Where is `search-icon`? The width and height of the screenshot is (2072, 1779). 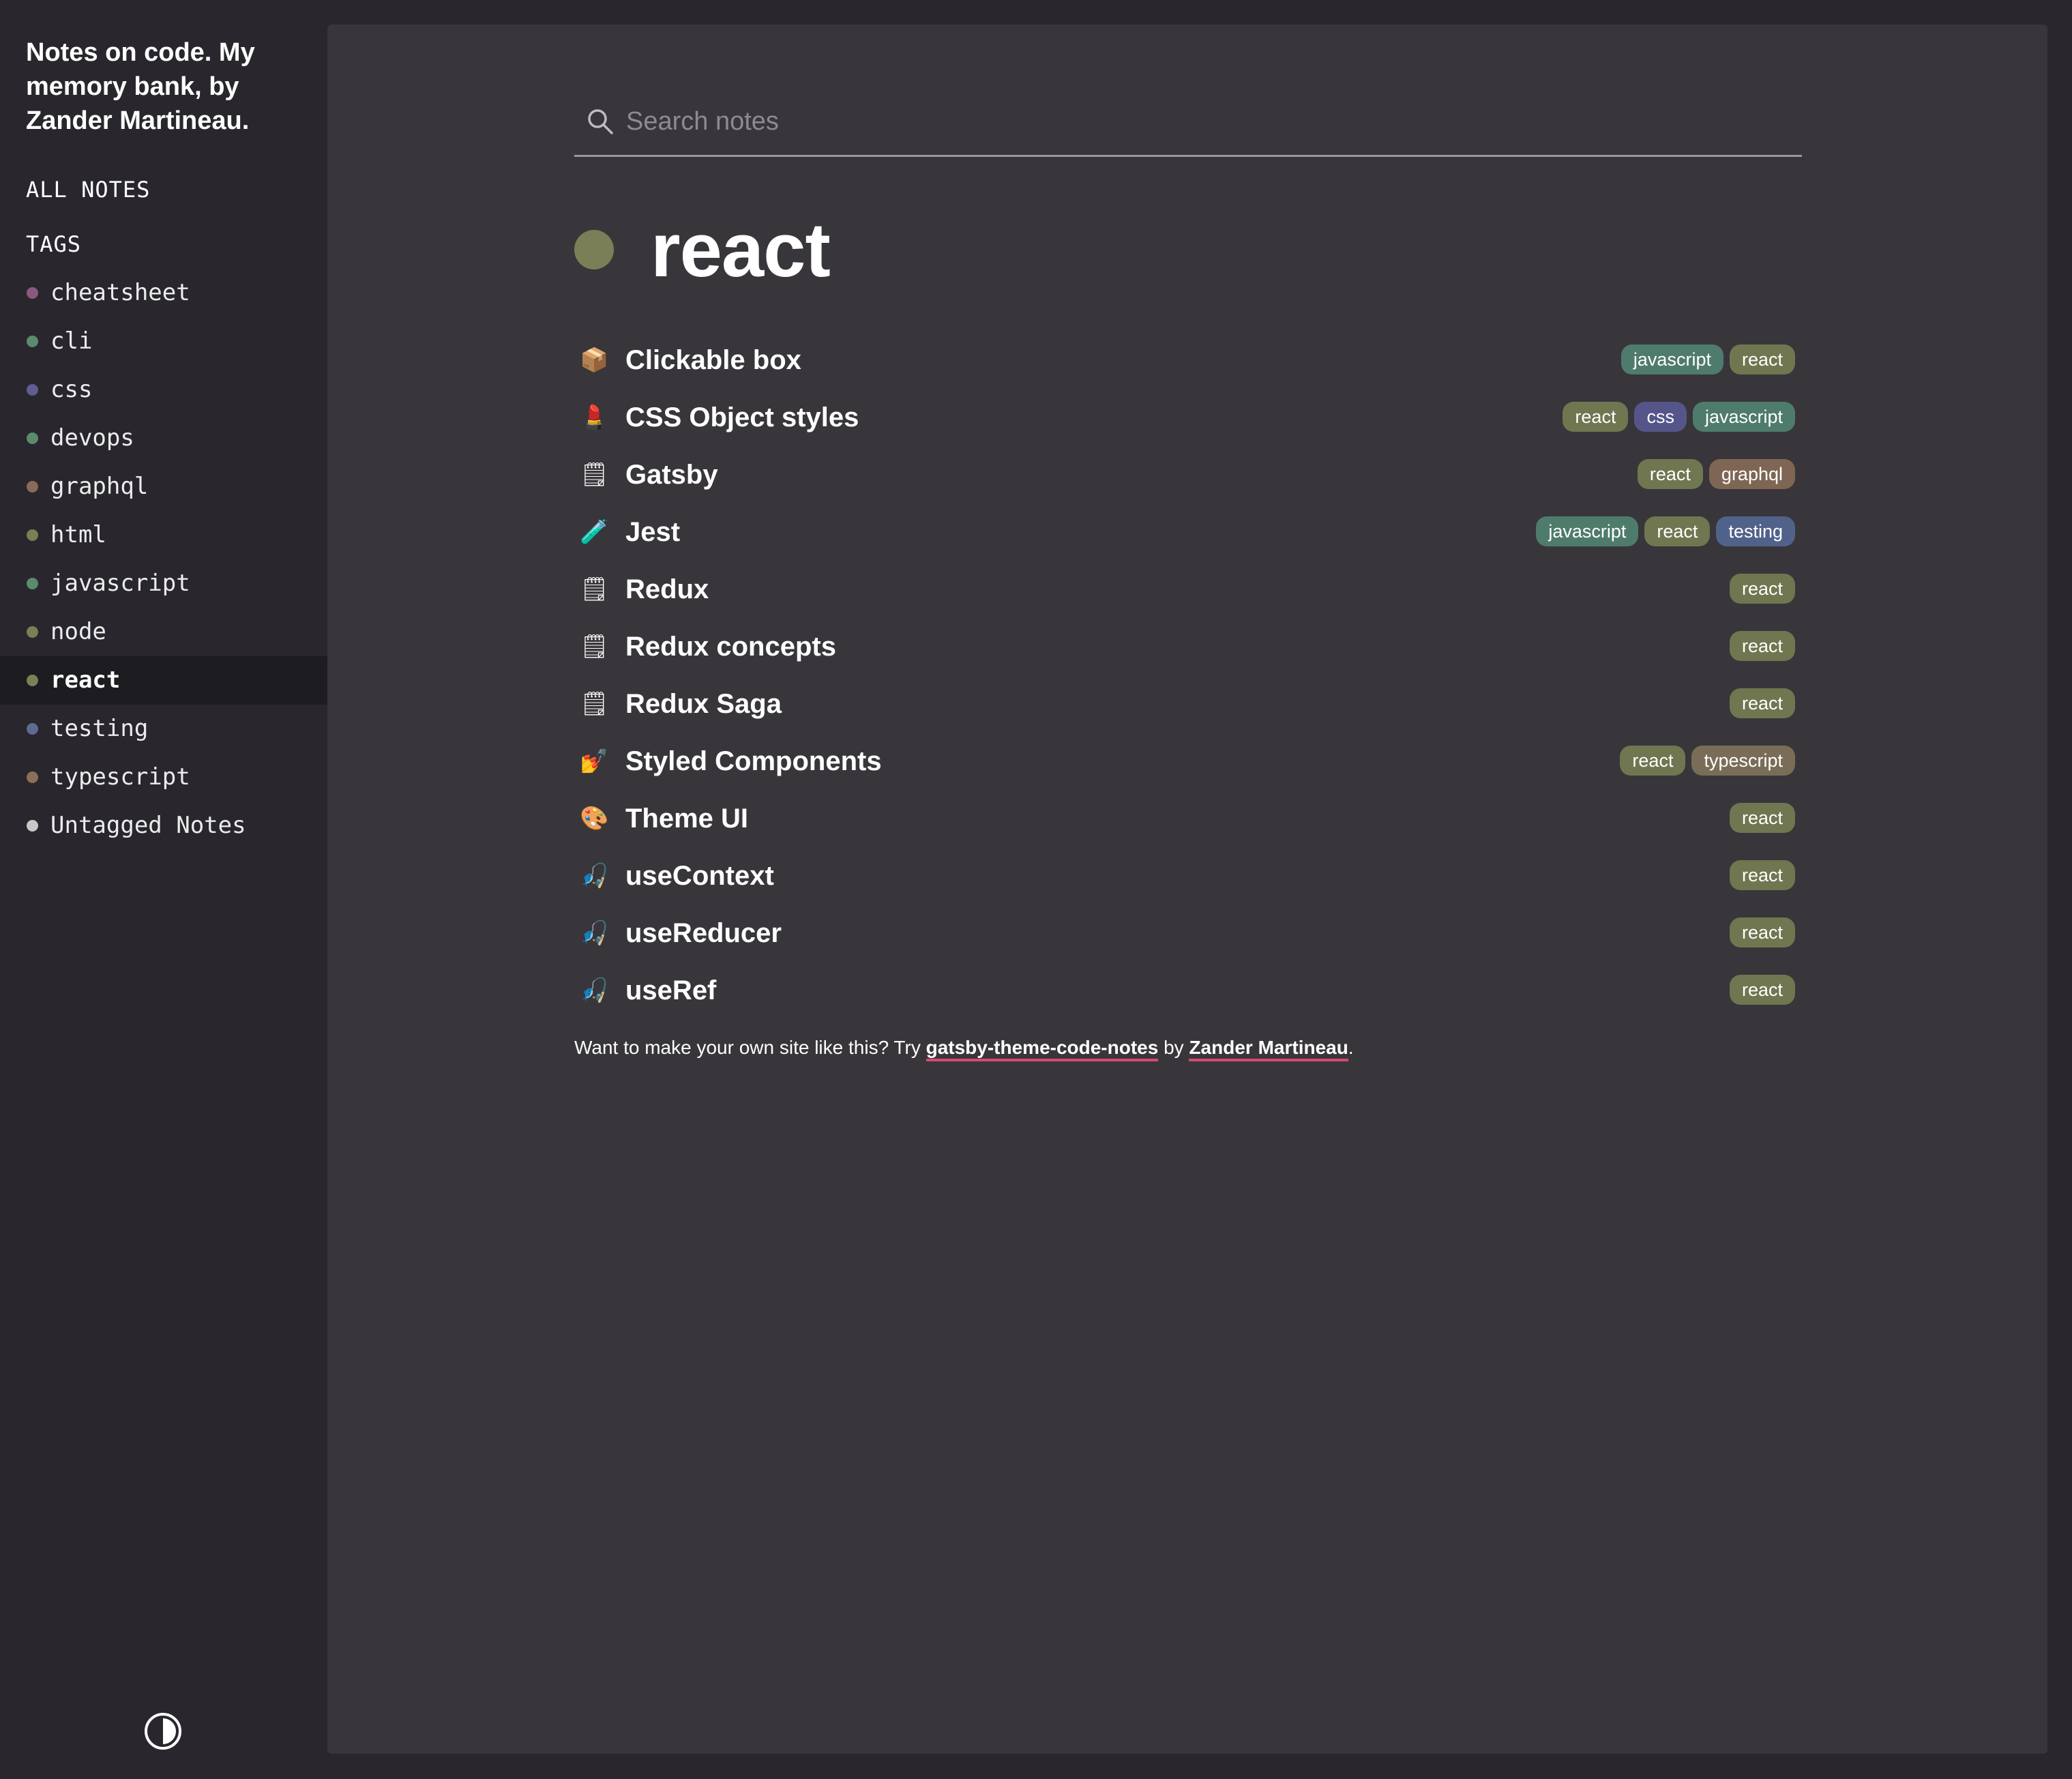 search-icon is located at coordinates (600, 121).